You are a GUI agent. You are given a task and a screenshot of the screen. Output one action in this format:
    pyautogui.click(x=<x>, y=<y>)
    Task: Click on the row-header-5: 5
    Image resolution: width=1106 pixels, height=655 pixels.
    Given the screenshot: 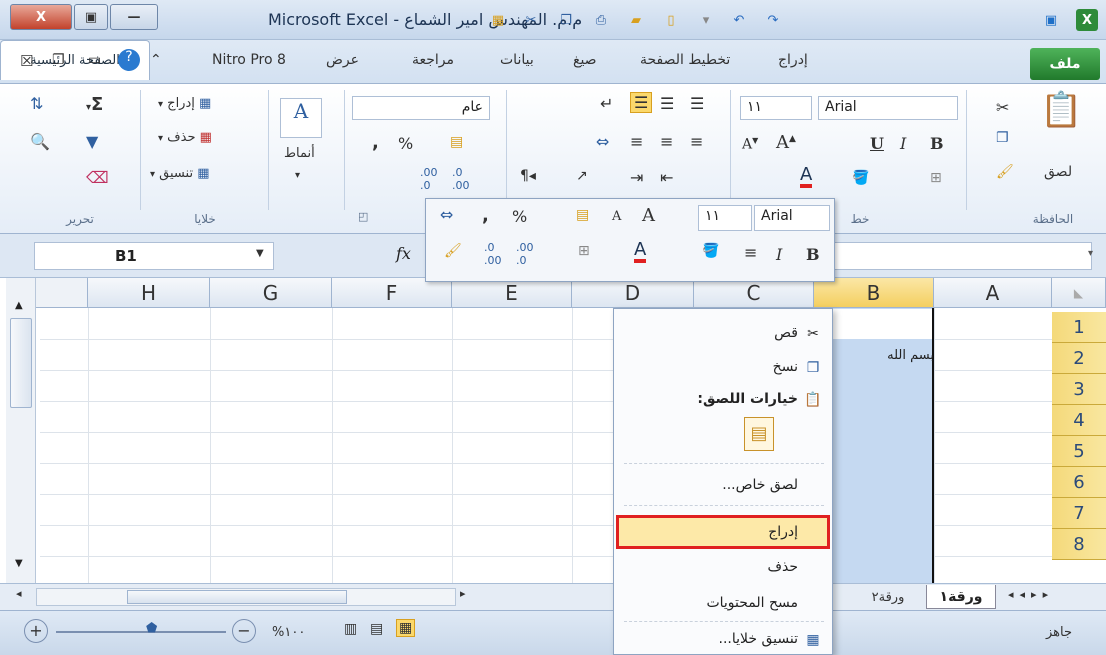 What is the action you would take?
    pyautogui.click(x=1079, y=451)
    